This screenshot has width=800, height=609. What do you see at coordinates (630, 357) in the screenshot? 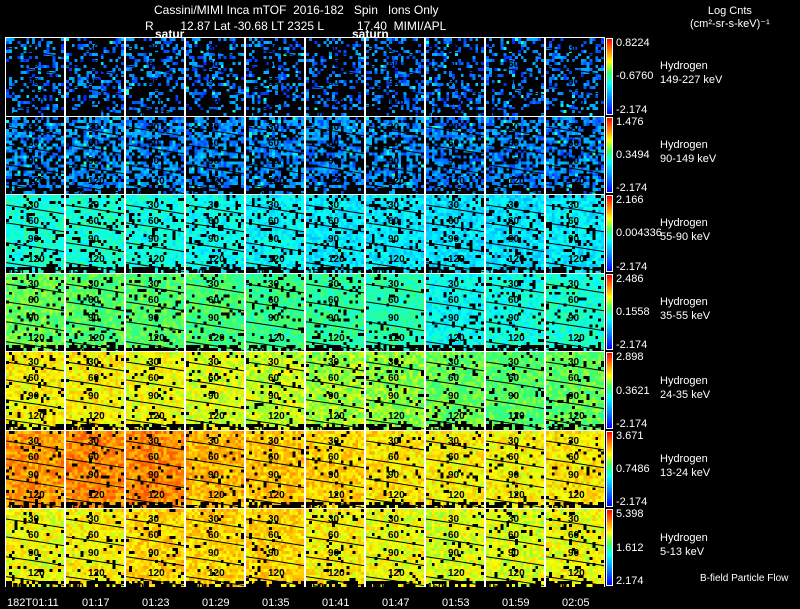
I see `colorbar-max-label: 2.898` at bounding box center [630, 357].